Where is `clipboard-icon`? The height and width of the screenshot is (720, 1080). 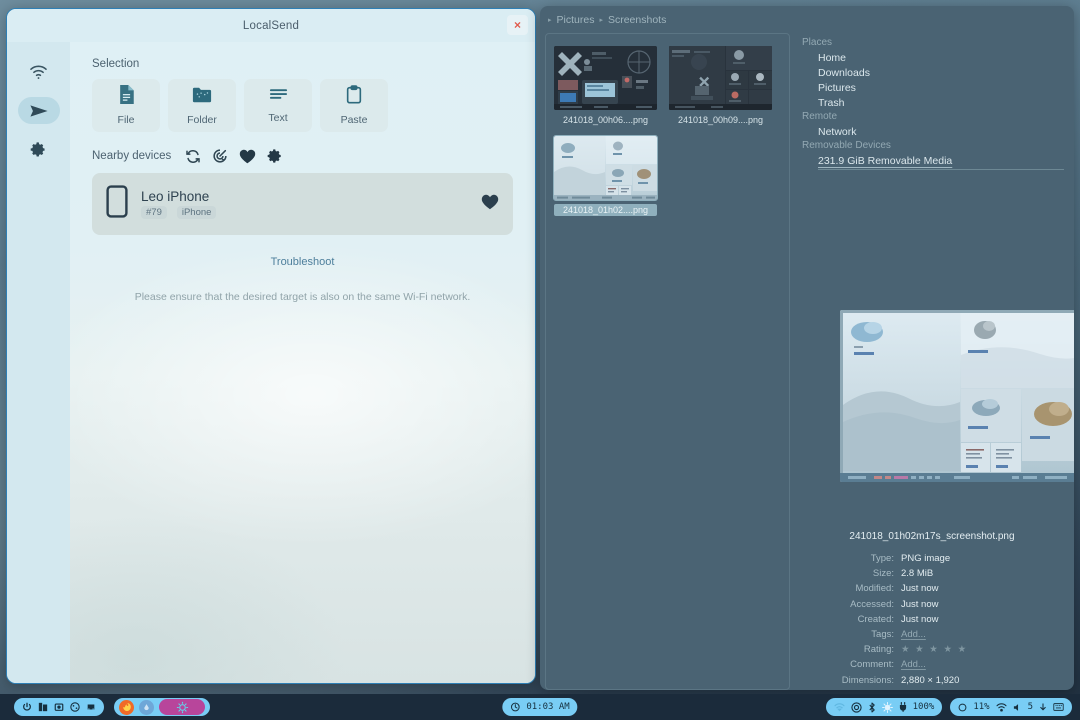
clipboard-icon is located at coordinates (354, 97).